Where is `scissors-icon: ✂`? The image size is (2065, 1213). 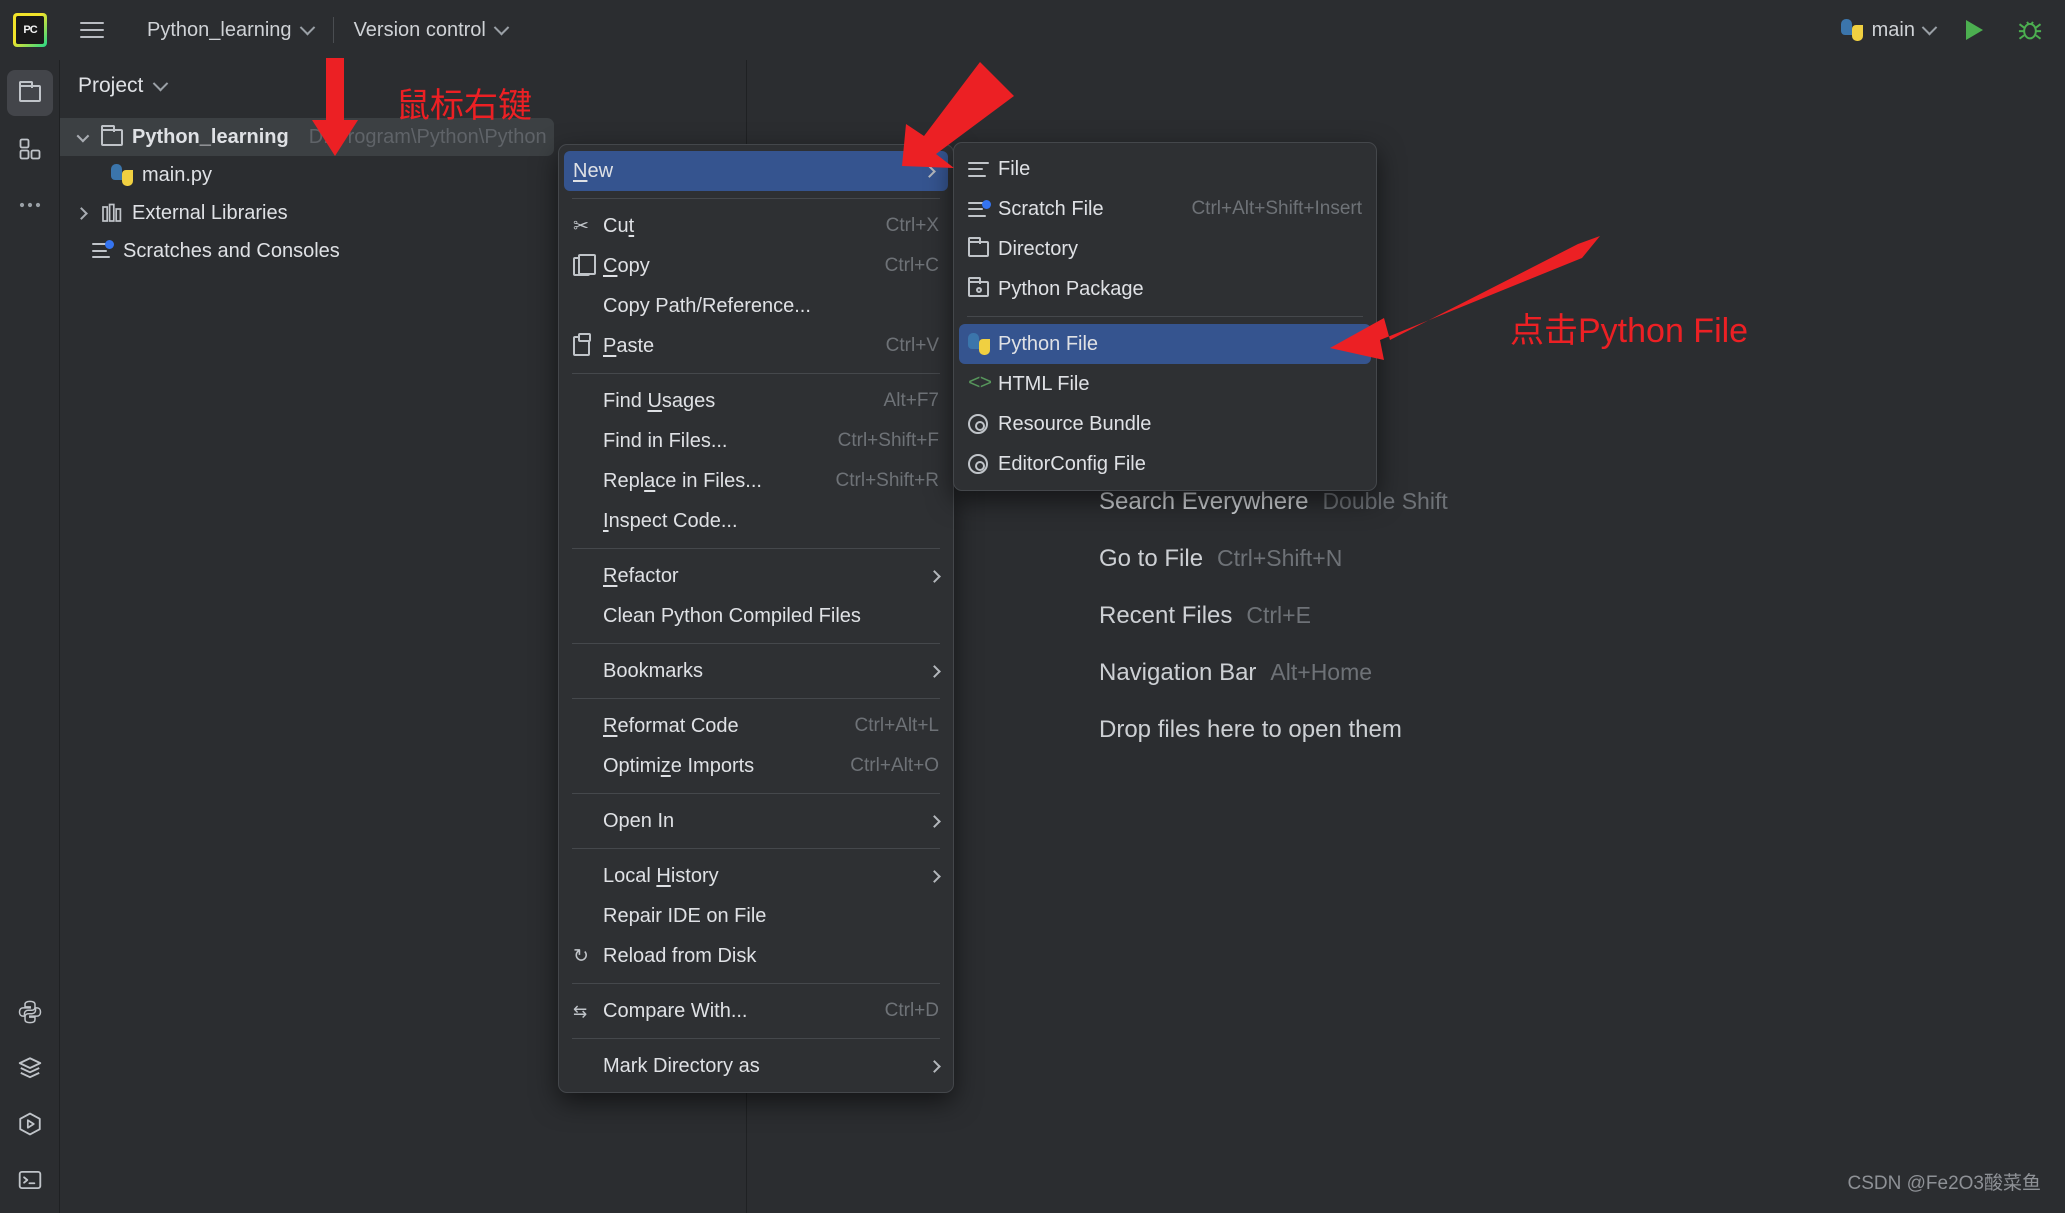 scissors-icon: ✂ is located at coordinates (581, 226).